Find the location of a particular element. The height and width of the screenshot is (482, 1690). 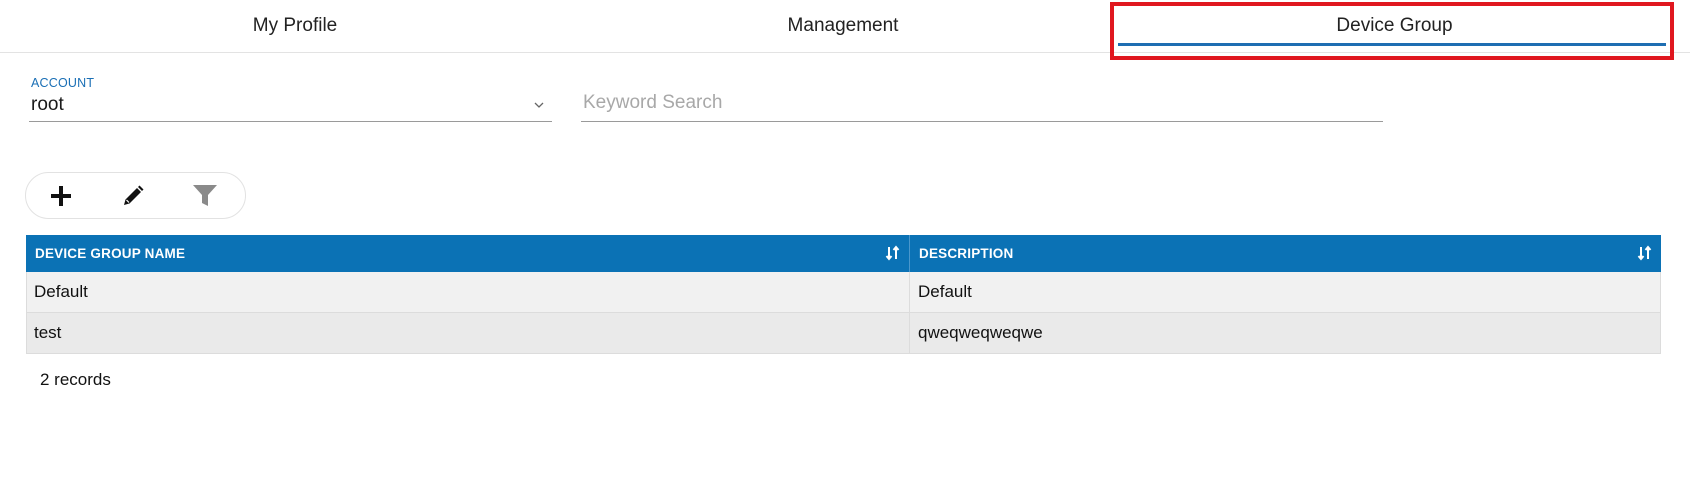

record-count: 2 records is located at coordinates (75, 379).